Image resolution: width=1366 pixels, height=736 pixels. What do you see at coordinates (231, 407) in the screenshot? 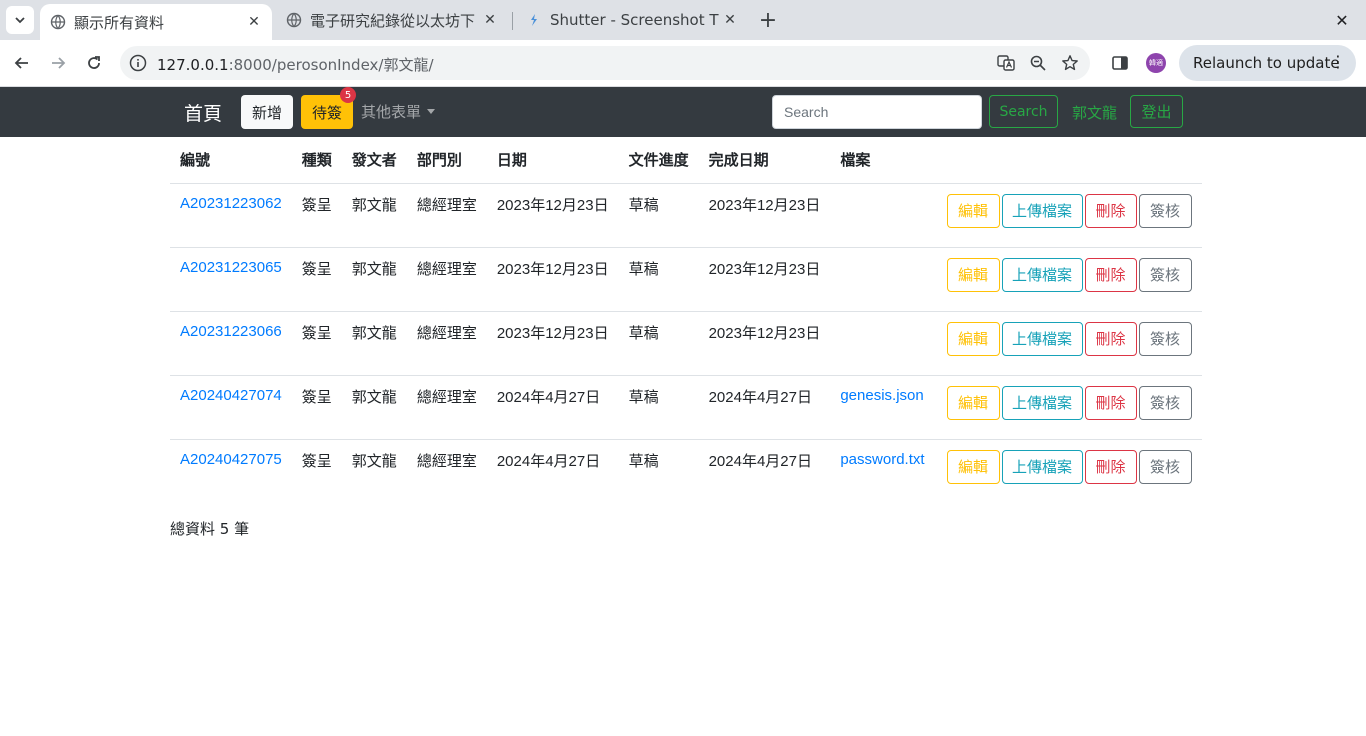
I see `table-cell: A20240427074` at bounding box center [231, 407].